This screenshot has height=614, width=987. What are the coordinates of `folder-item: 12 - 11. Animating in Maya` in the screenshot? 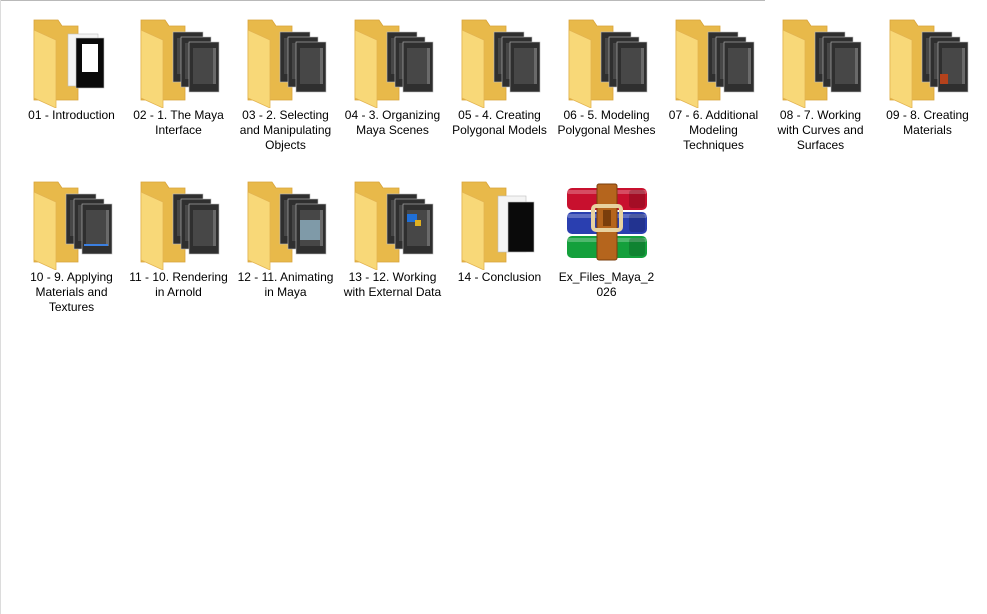 It's located at (285, 254).